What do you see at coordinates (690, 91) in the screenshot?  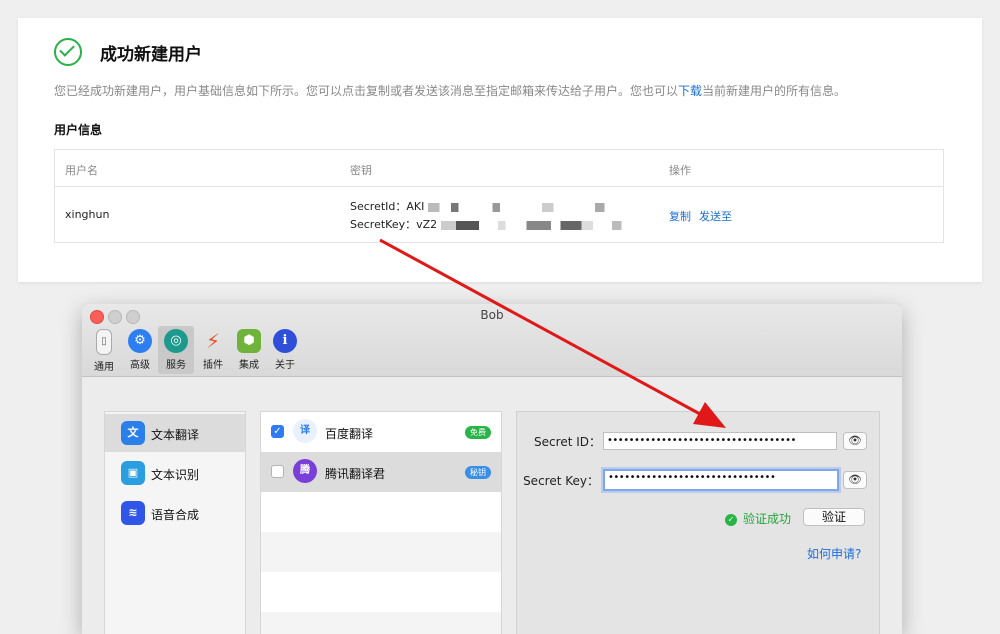 I see `download-link: 下载` at bounding box center [690, 91].